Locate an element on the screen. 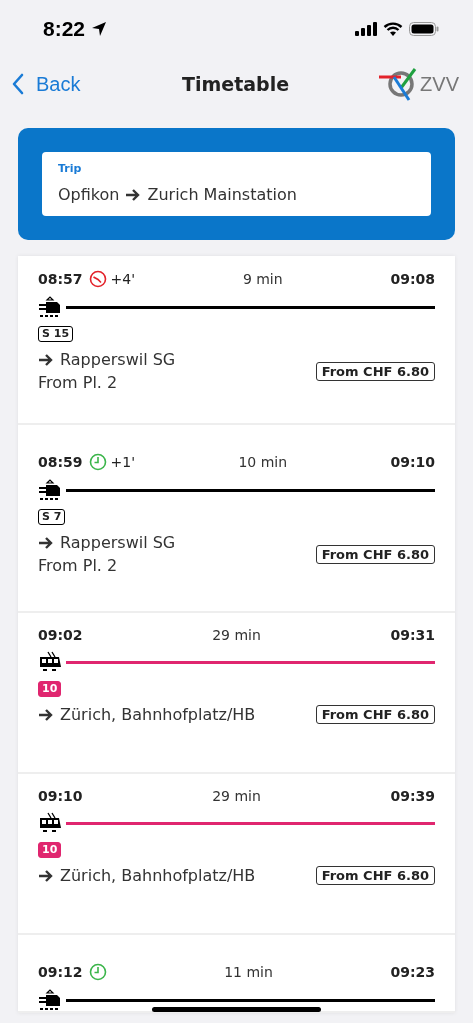  logo-text: ZVV is located at coordinates (439, 84).